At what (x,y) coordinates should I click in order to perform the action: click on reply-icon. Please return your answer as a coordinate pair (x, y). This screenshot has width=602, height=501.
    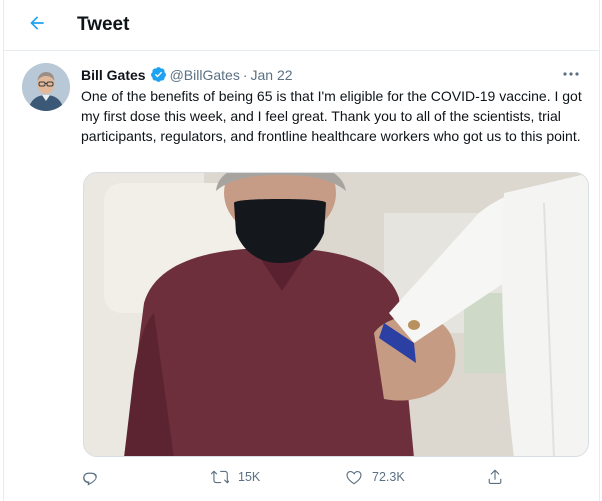
    Looking at the image, I should click on (90, 477).